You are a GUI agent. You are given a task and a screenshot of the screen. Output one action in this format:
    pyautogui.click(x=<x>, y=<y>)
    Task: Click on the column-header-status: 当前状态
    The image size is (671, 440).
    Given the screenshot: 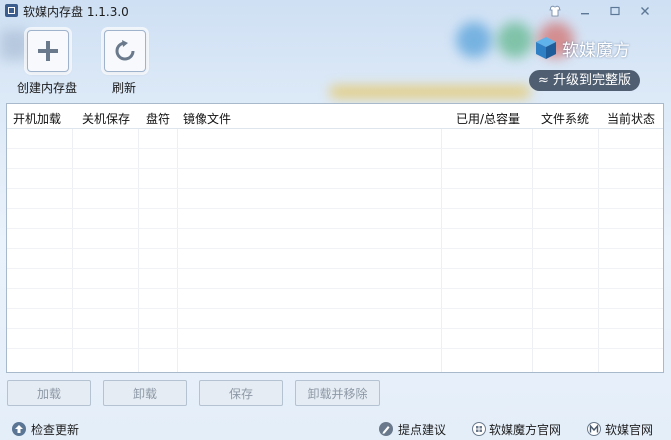 What is the action you would take?
    pyautogui.click(x=631, y=118)
    